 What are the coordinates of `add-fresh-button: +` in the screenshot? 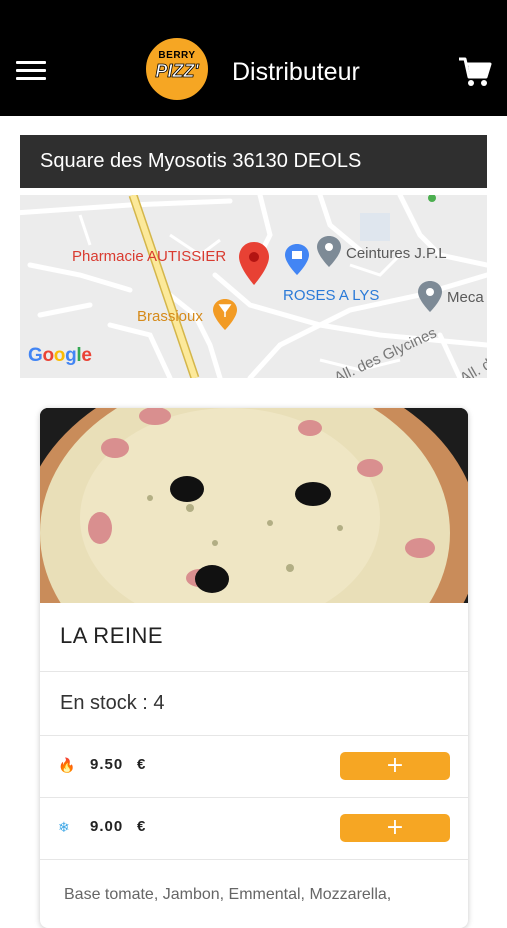 It's located at (395, 766).